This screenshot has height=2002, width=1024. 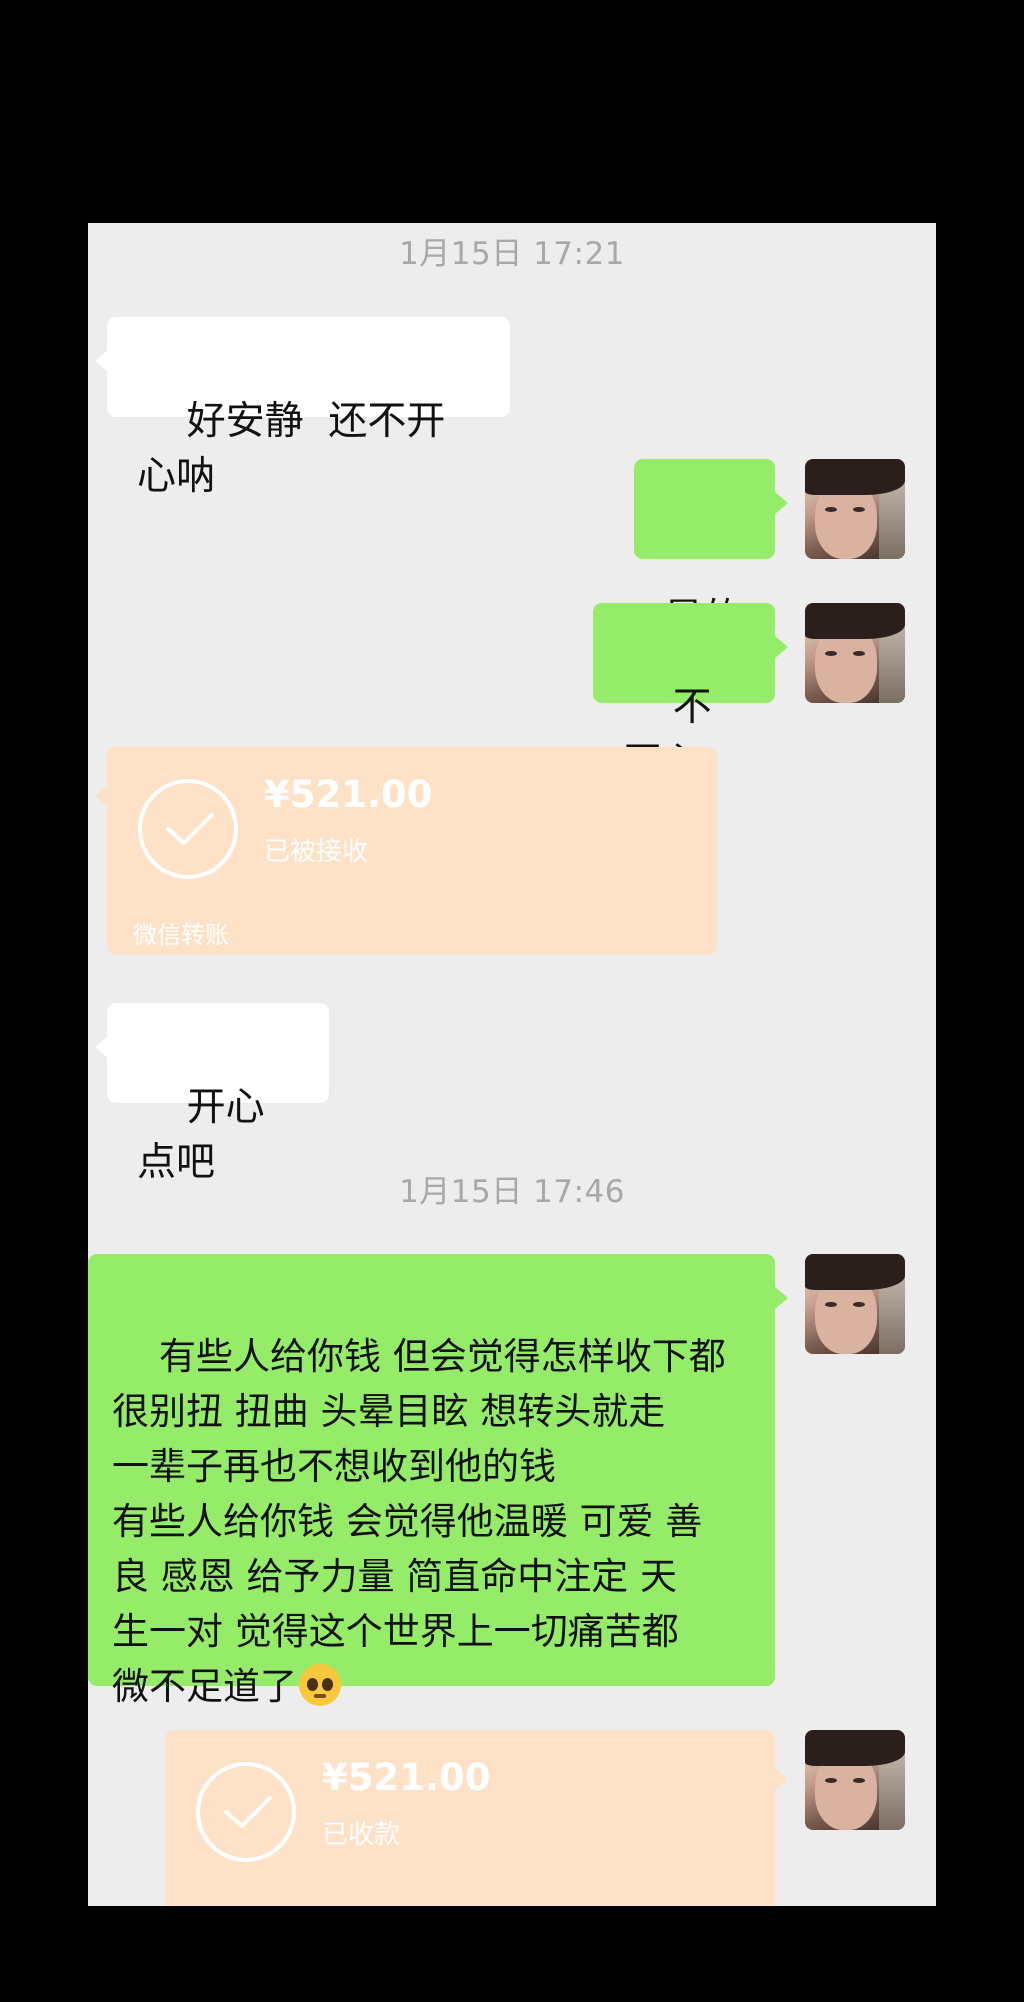 What do you see at coordinates (316, 852) in the screenshot?
I see `transfer-status: 已被接收` at bounding box center [316, 852].